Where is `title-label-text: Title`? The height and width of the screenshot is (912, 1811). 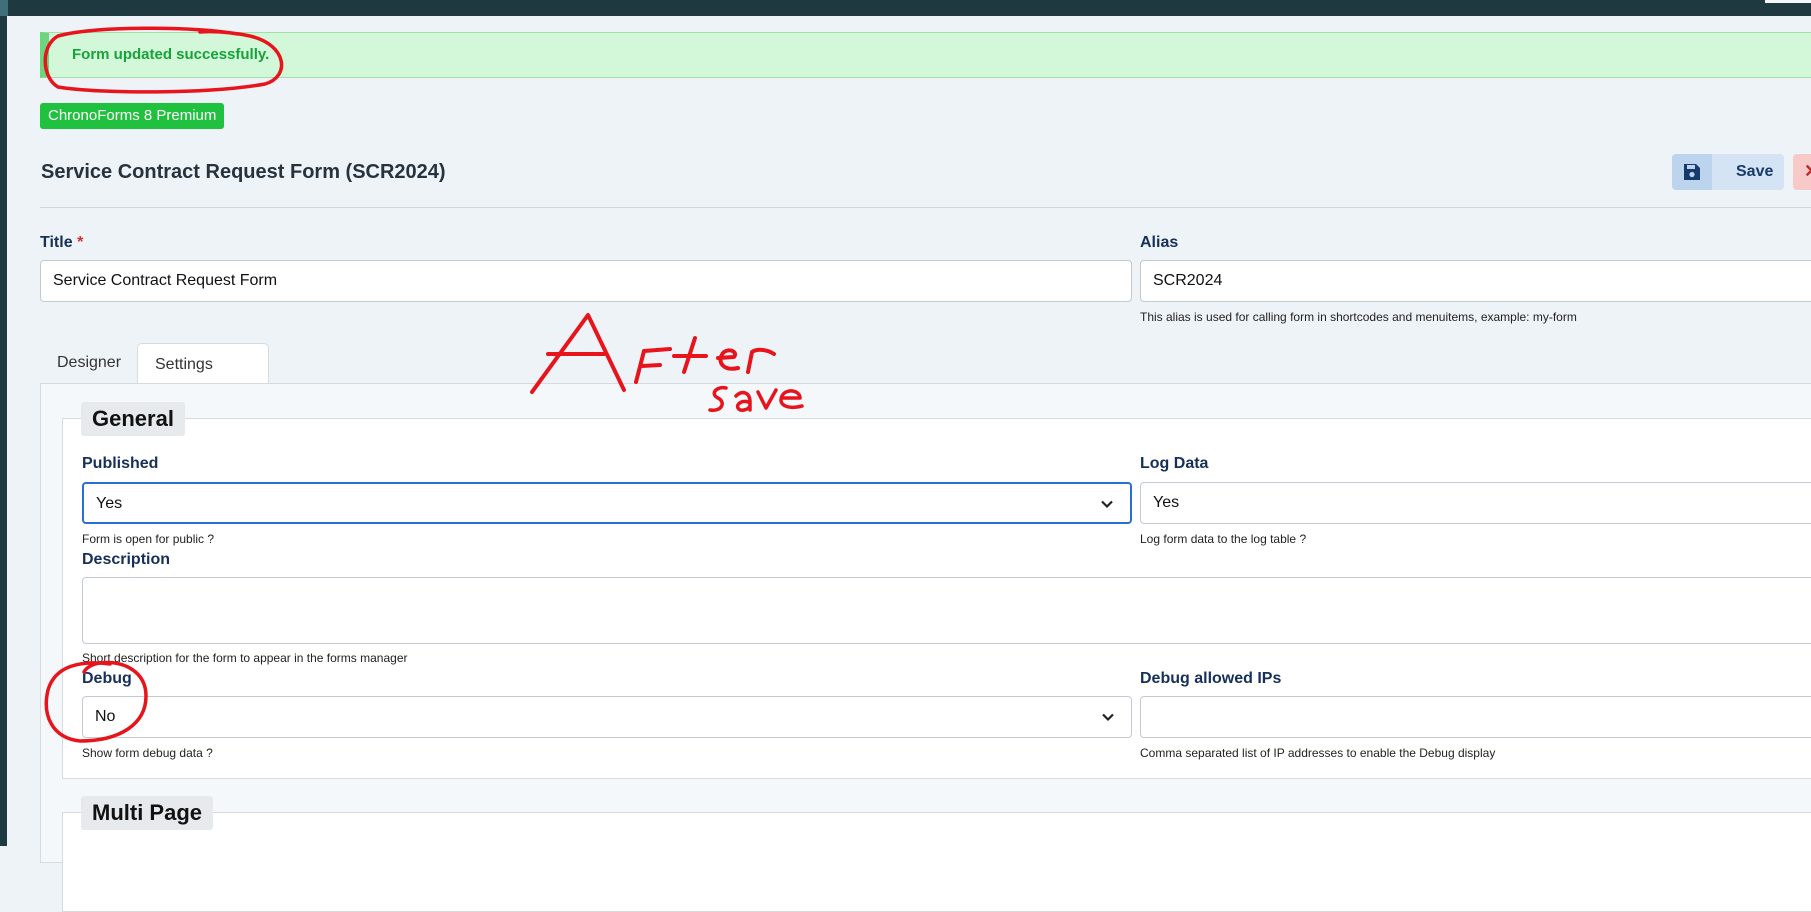 title-label-text: Title is located at coordinates (56, 242).